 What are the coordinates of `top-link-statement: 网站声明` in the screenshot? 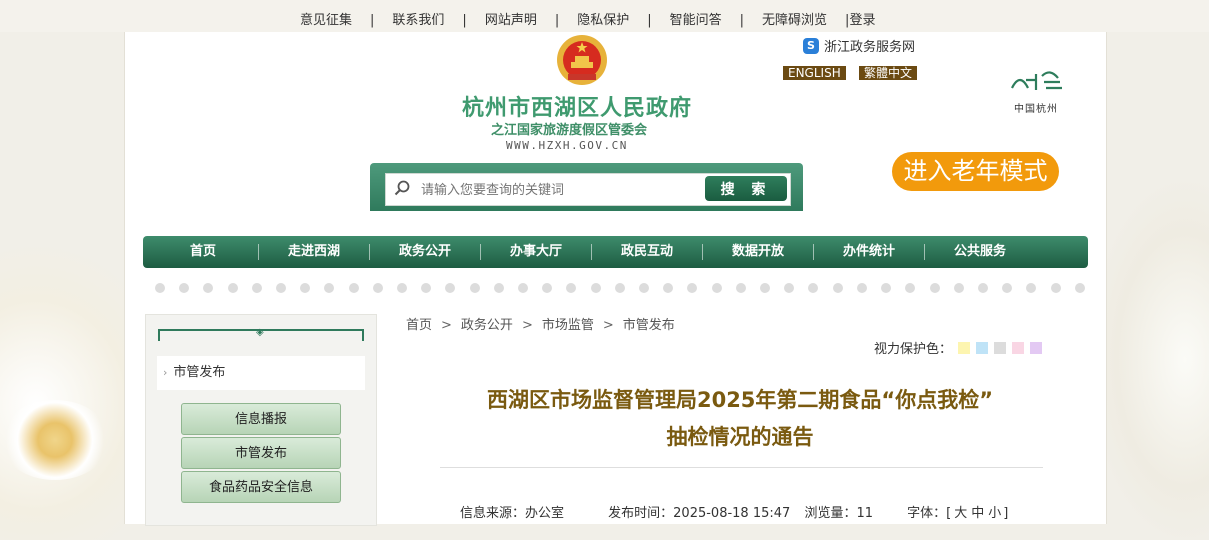 It's located at (511, 20).